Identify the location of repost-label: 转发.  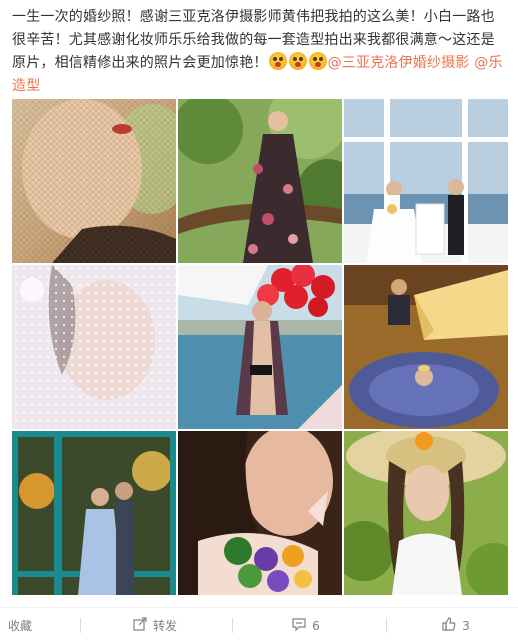
(164, 626).